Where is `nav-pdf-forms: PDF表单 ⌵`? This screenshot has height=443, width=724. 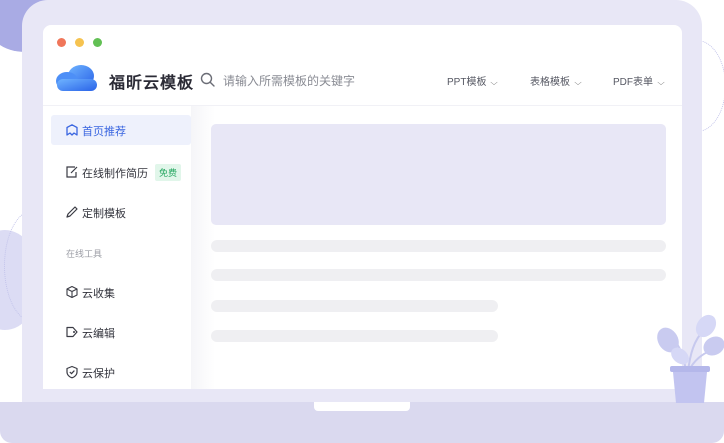 nav-pdf-forms: PDF表单 ⌵ is located at coordinates (639, 80).